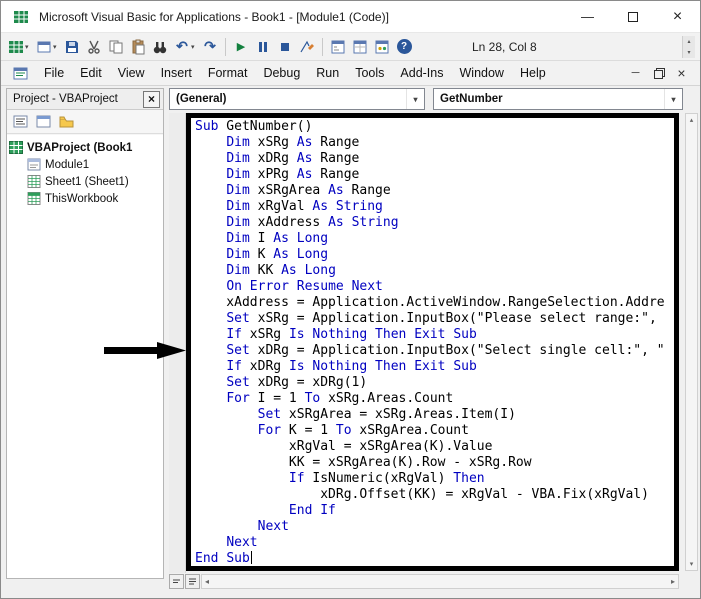 This screenshot has width=701, height=599. I want to click on maximize-button, so click(632, 16).